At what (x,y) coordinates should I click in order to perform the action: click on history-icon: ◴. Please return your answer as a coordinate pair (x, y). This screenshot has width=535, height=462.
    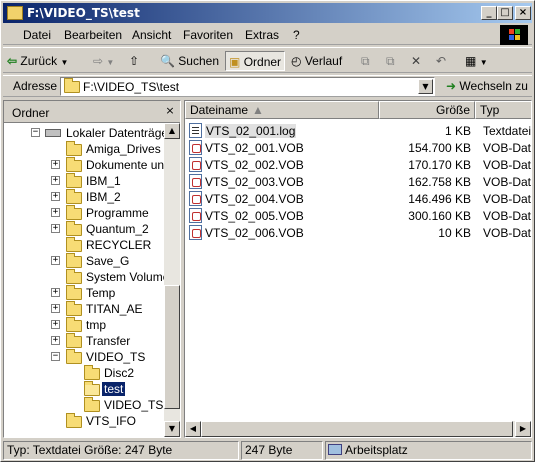
    Looking at the image, I should click on (296, 61).